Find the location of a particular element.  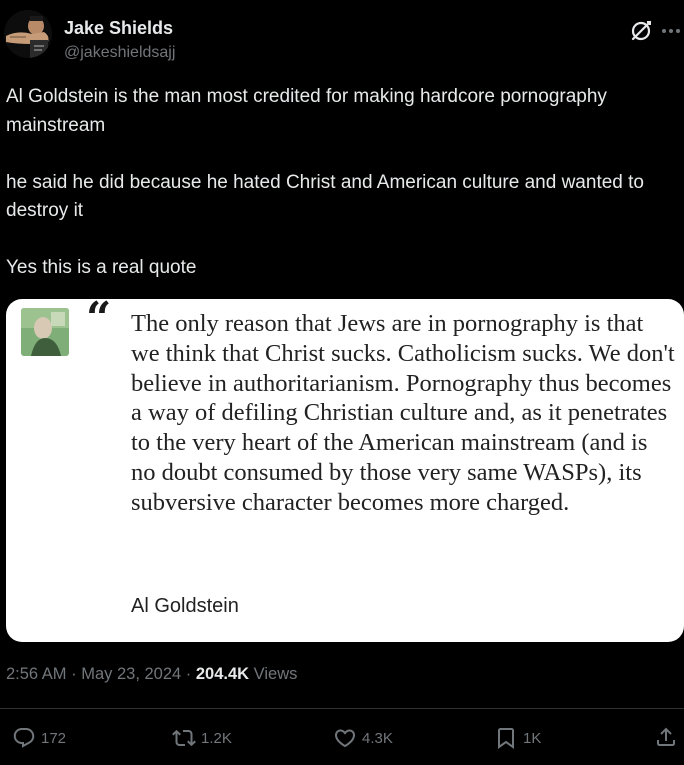

quote-author: Al Goldstein is located at coordinates (185, 606).